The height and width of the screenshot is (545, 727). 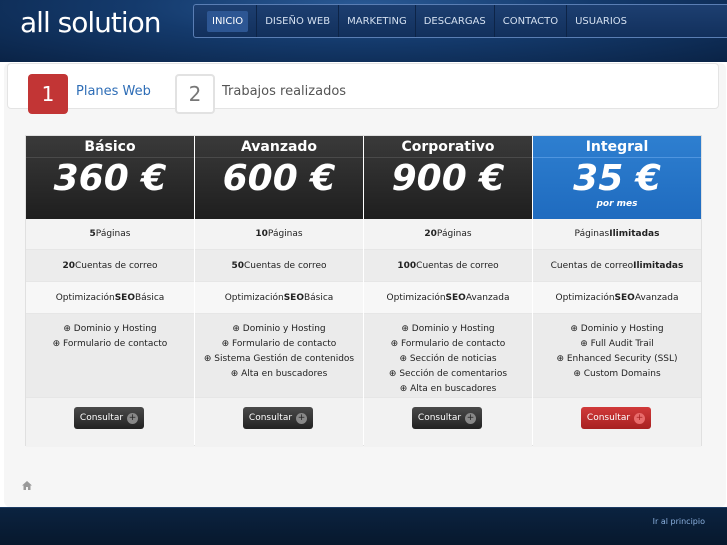 I want to click on plan-email: 20 Cuentas de correo, so click(x=110, y=266).